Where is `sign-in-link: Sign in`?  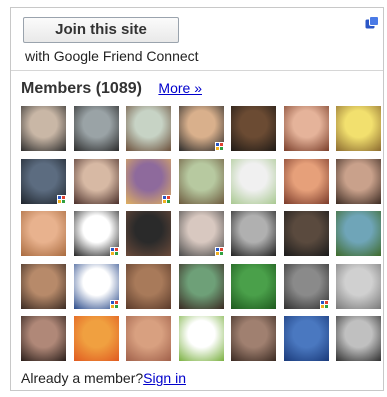
sign-in-link: Sign in is located at coordinates (164, 378).